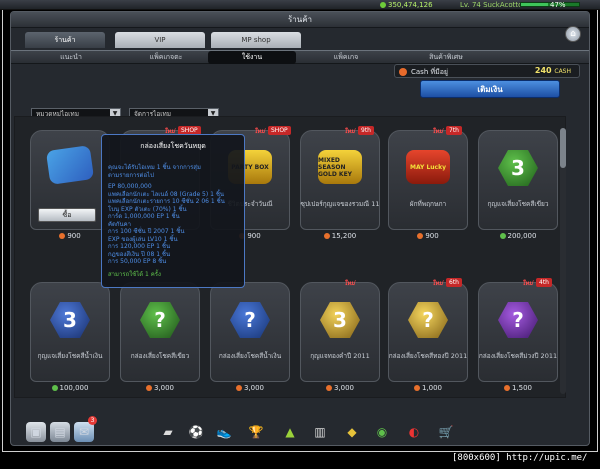 The height and width of the screenshot is (469, 600). What do you see at coordinates (36, 432) in the screenshot?
I see `home-icon: ▣` at bounding box center [36, 432].